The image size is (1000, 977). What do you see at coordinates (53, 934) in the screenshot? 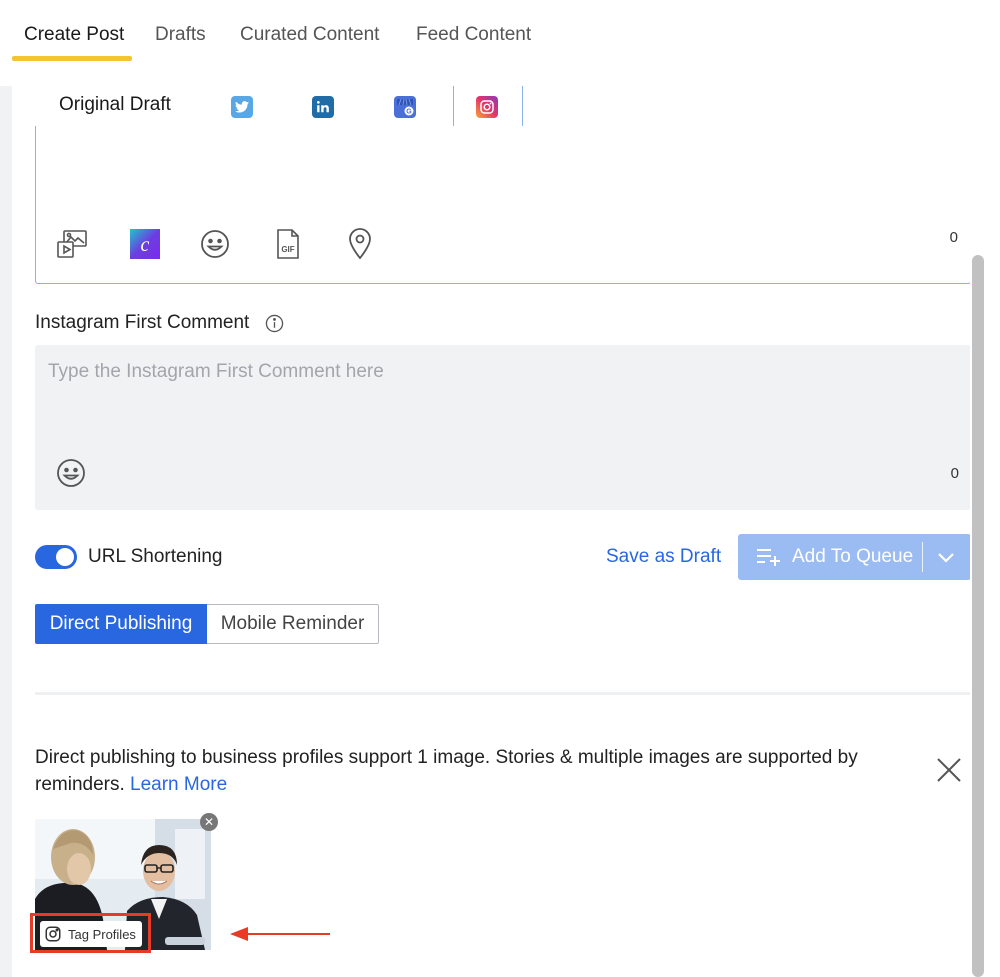
I see `instagram-outline-icon` at bounding box center [53, 934].